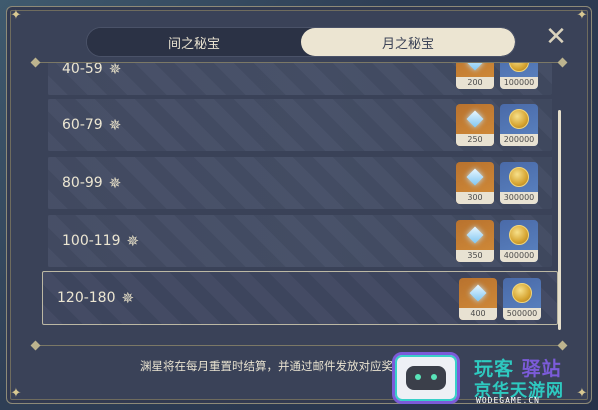 The image size is (598, 410). Describe the element at coordinates (91, 241) in the screenshot. I see `floor-range: 100-119` at that location.